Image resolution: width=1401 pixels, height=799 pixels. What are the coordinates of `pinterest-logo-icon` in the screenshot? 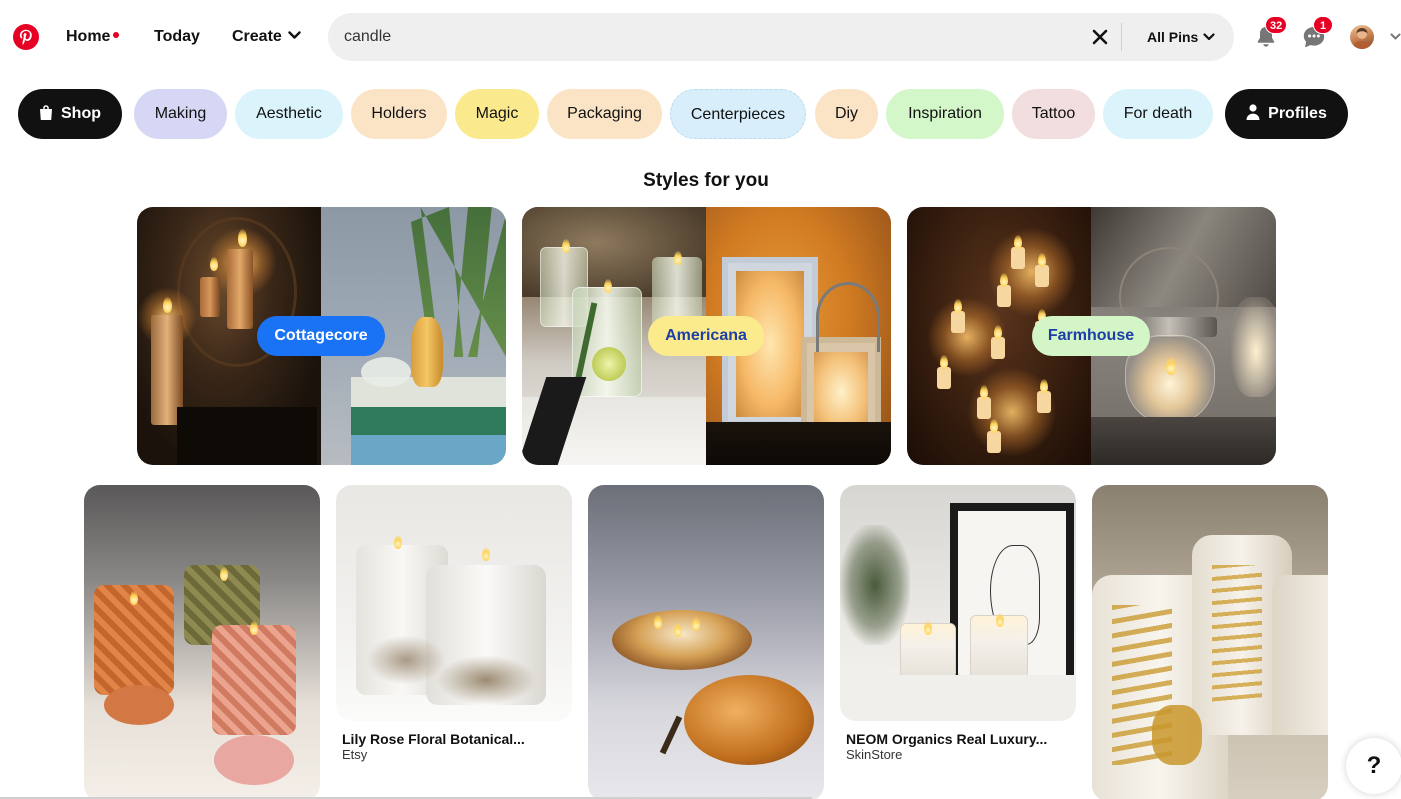 It's located at (26, 37).